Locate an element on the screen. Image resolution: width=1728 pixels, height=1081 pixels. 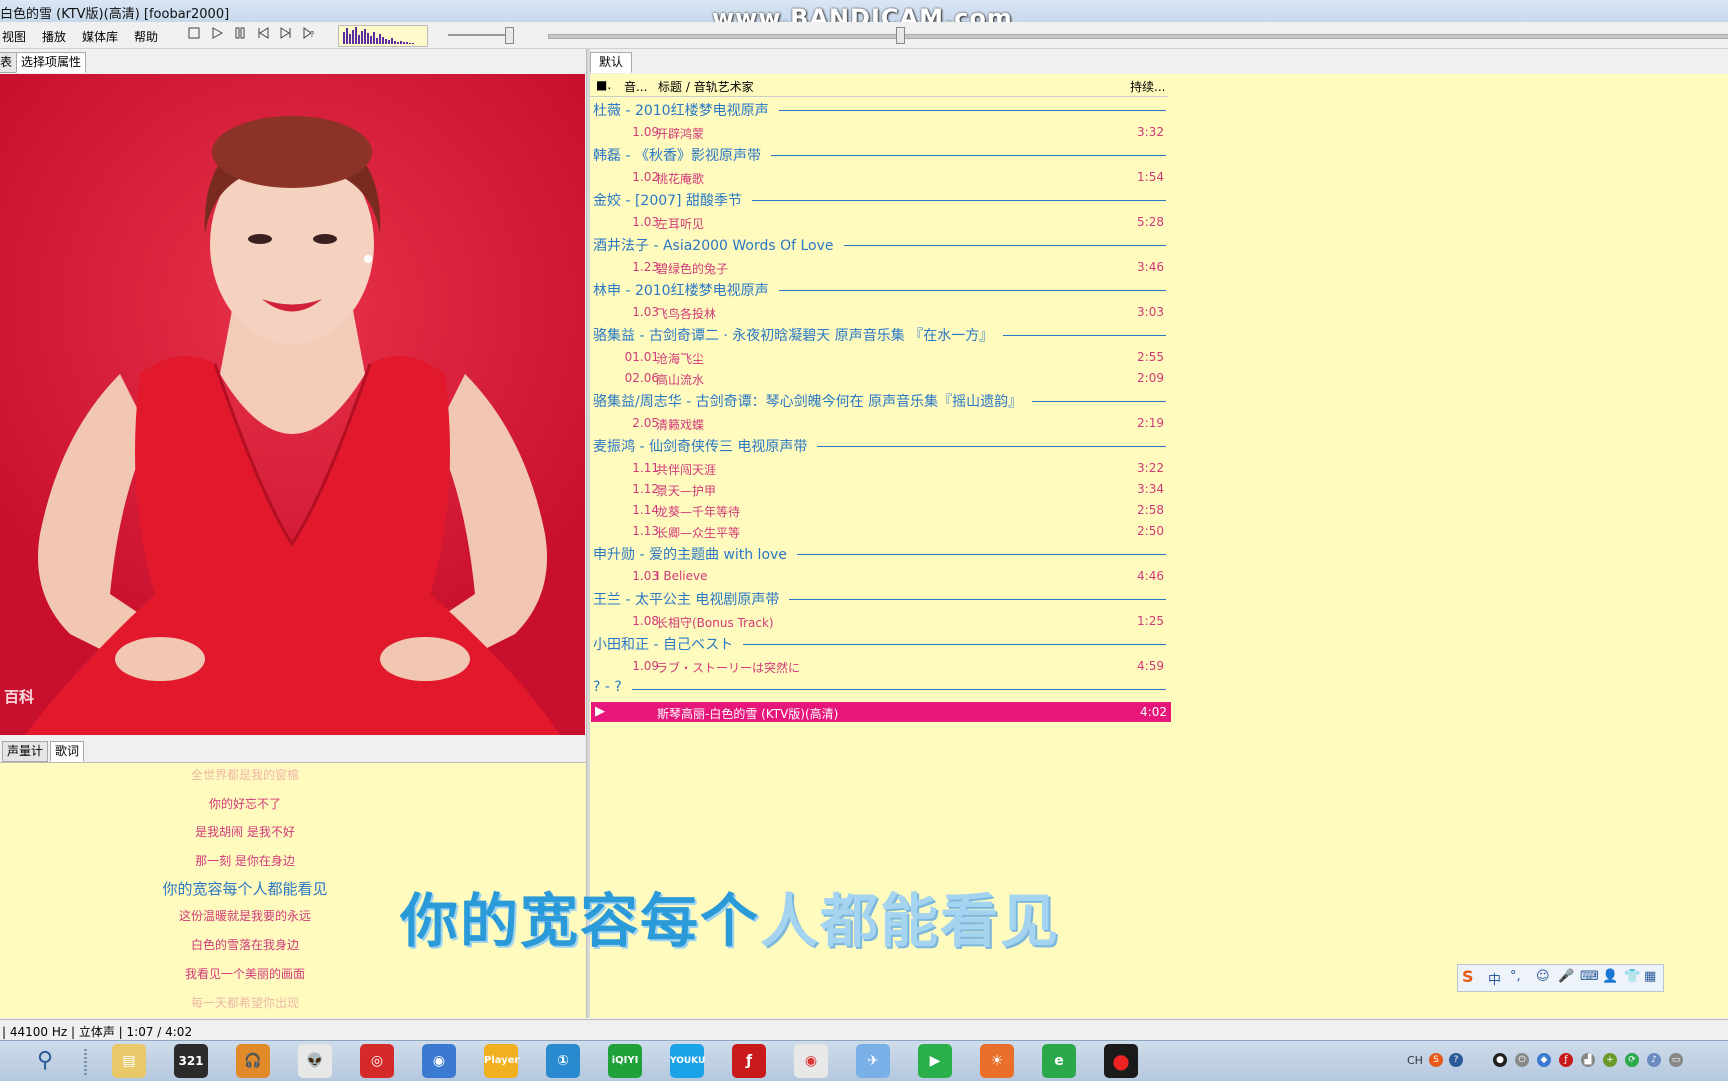
ime-toolbar: S 中 °, ☺ 🎤 ⌨ 👤 👕 ▦ is located at coordinates (1560, 978).